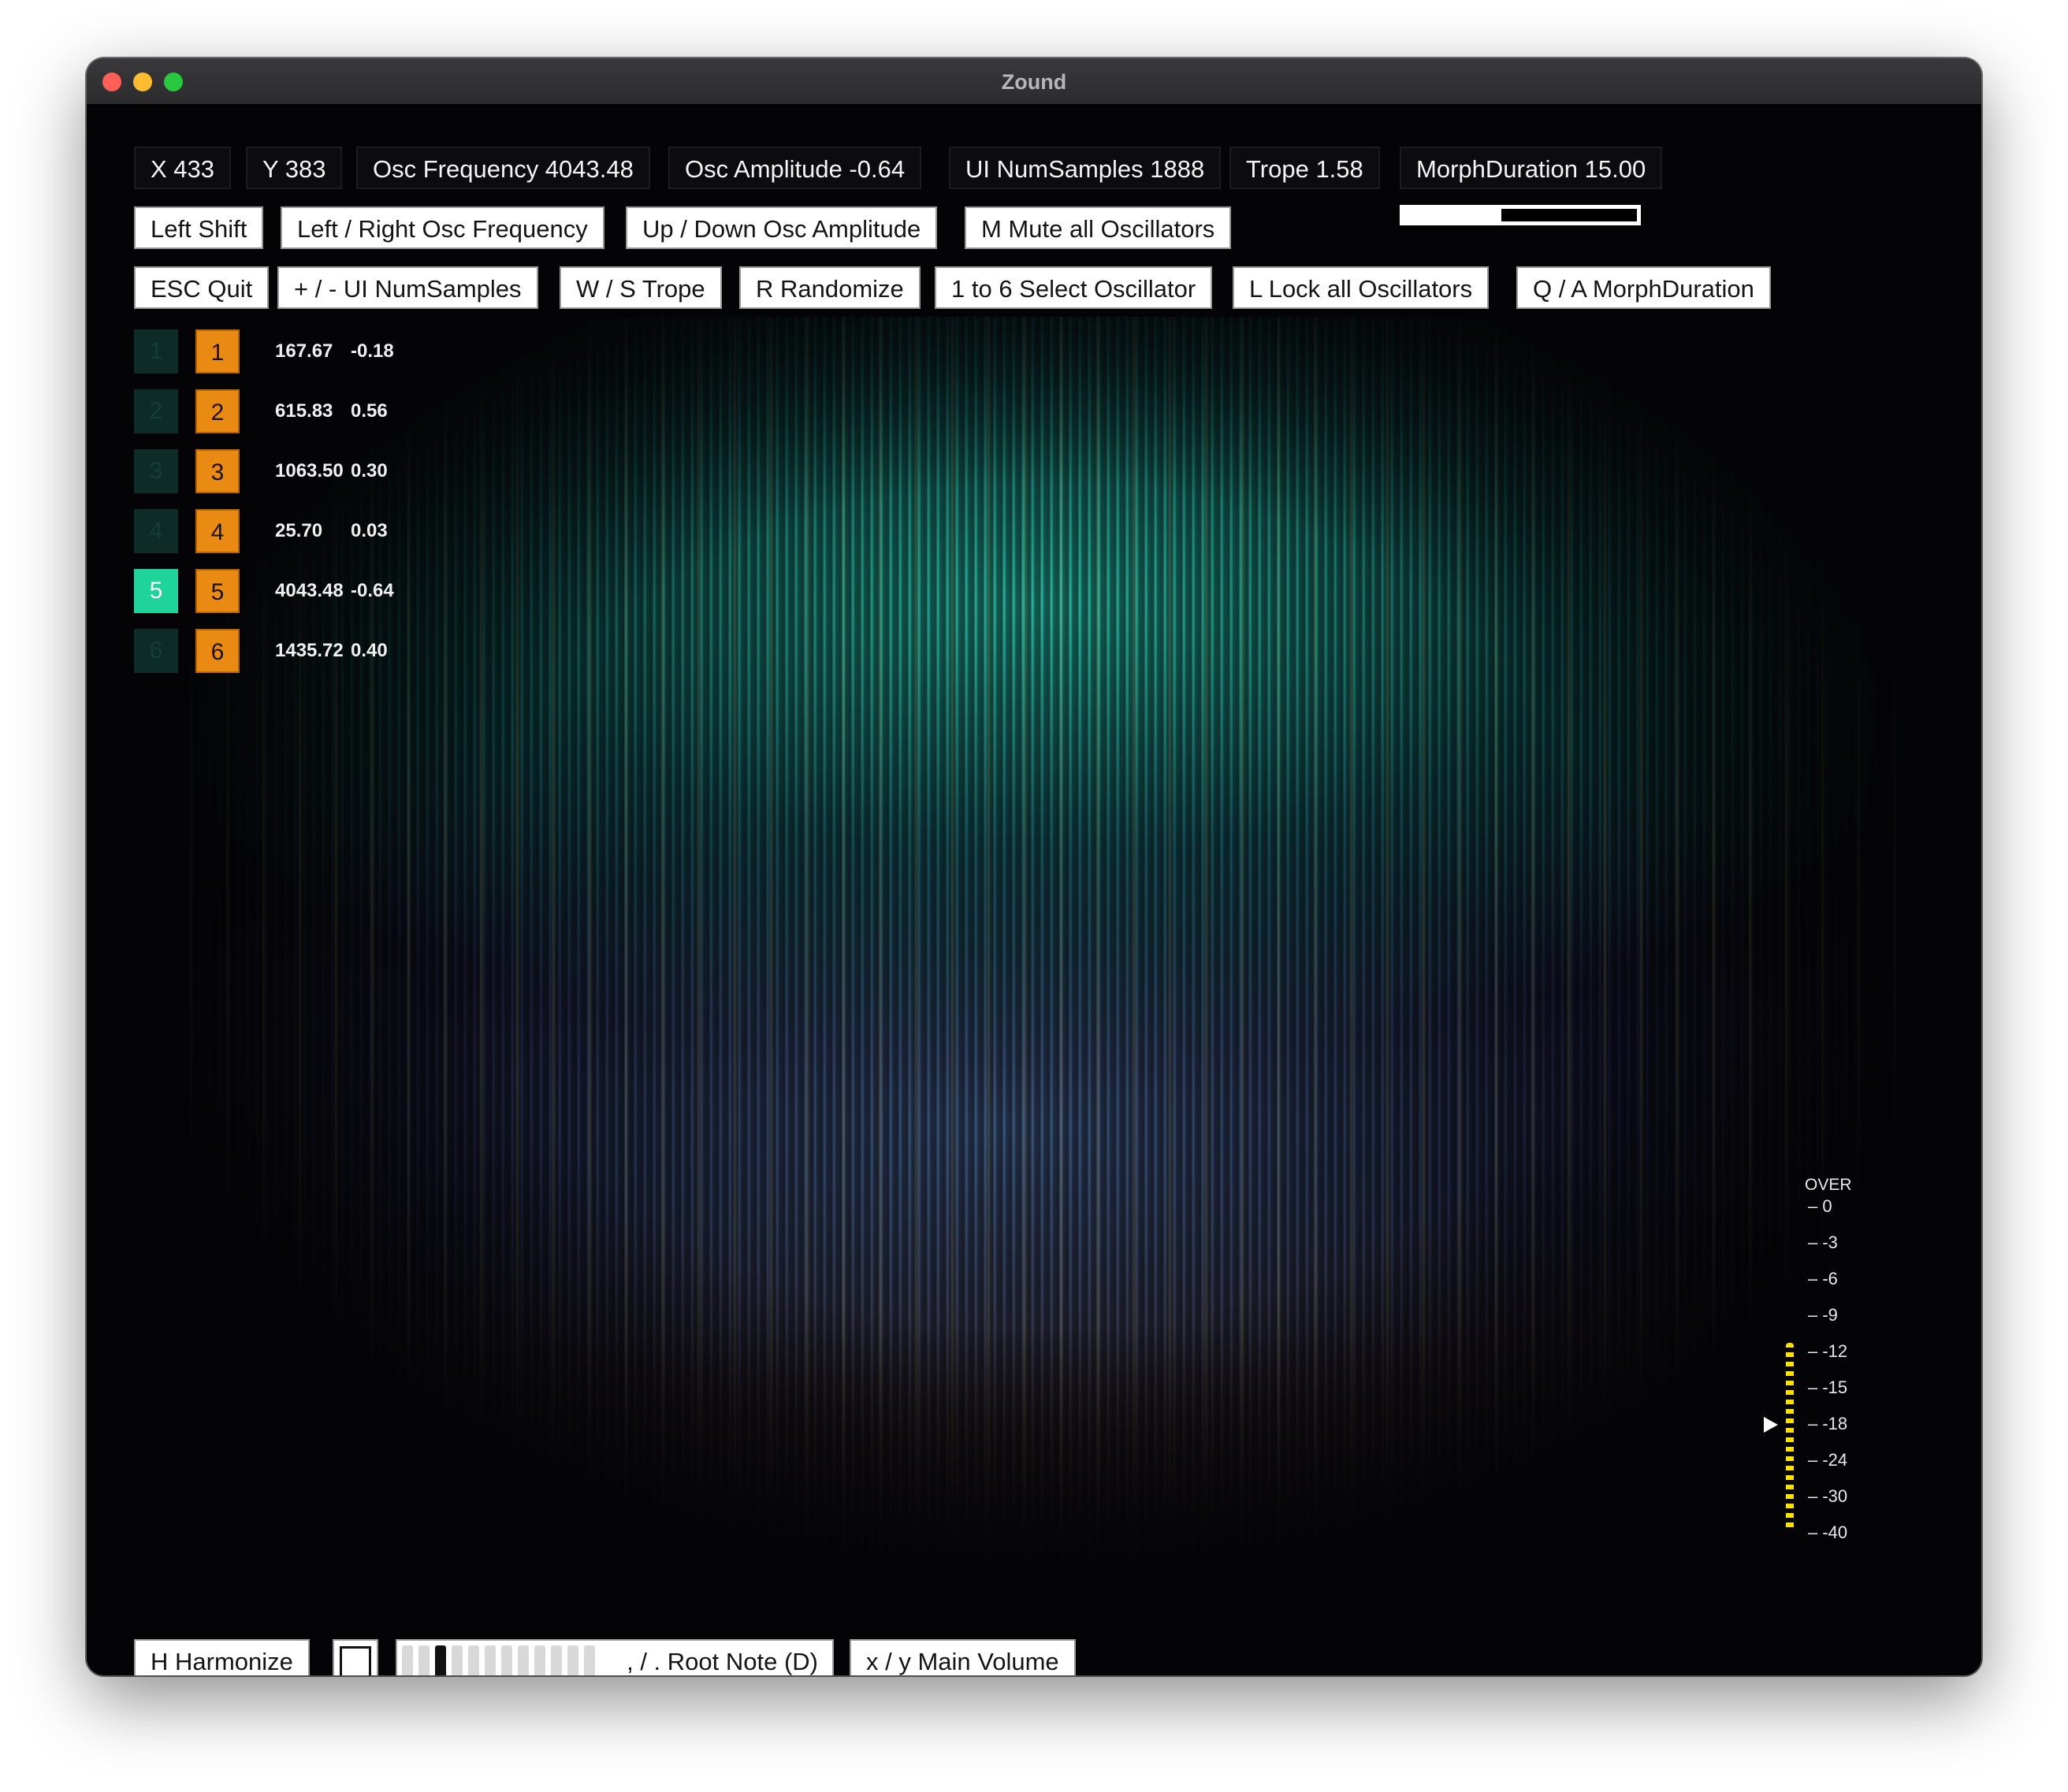 The image size is (2068, 1792). What do you see at coordinates (294, 168) in the screenshot?
I see `y-readout: Y 383` at bounding box center [294, 168].